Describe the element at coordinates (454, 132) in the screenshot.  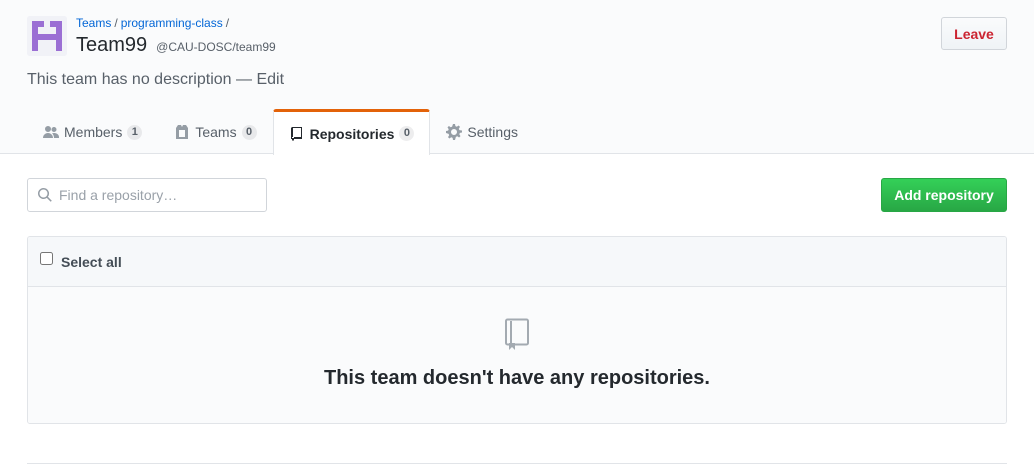
I see `gear-icon` at that location.